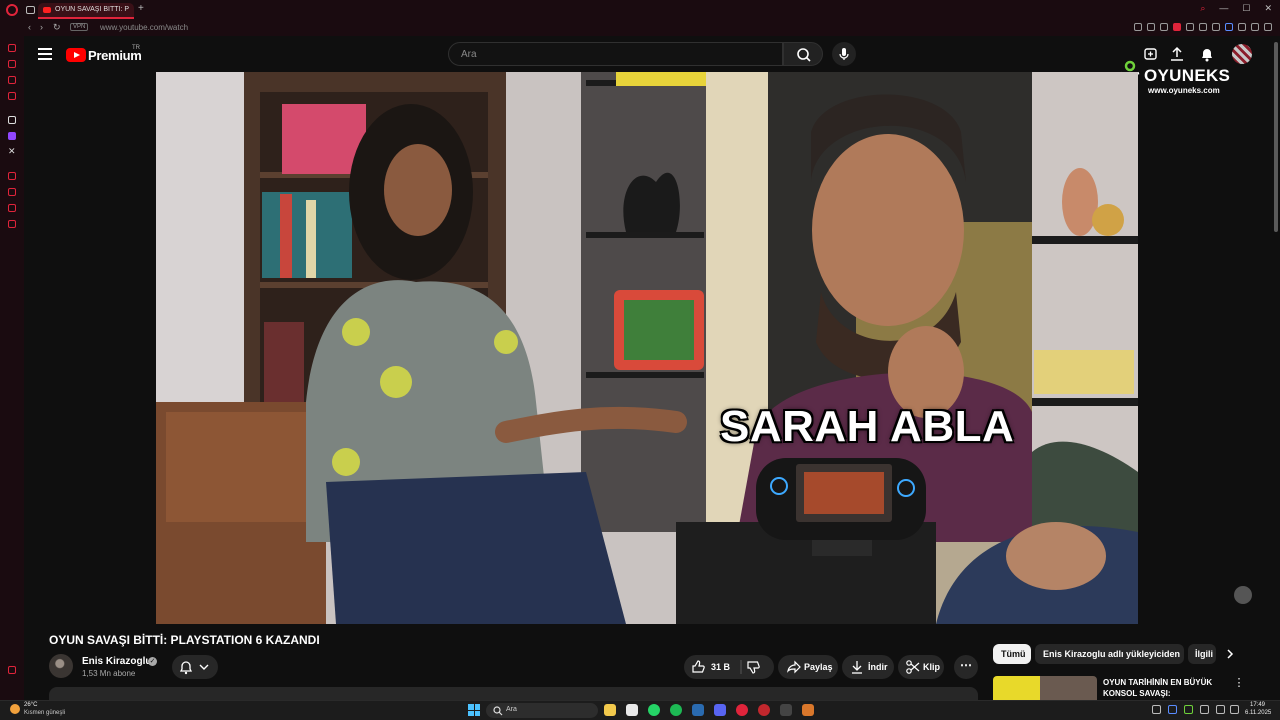  What do you see at coordinates (1190, 27) in the screenshot?
I see `player-icon` at bounding box center [1190, 27].